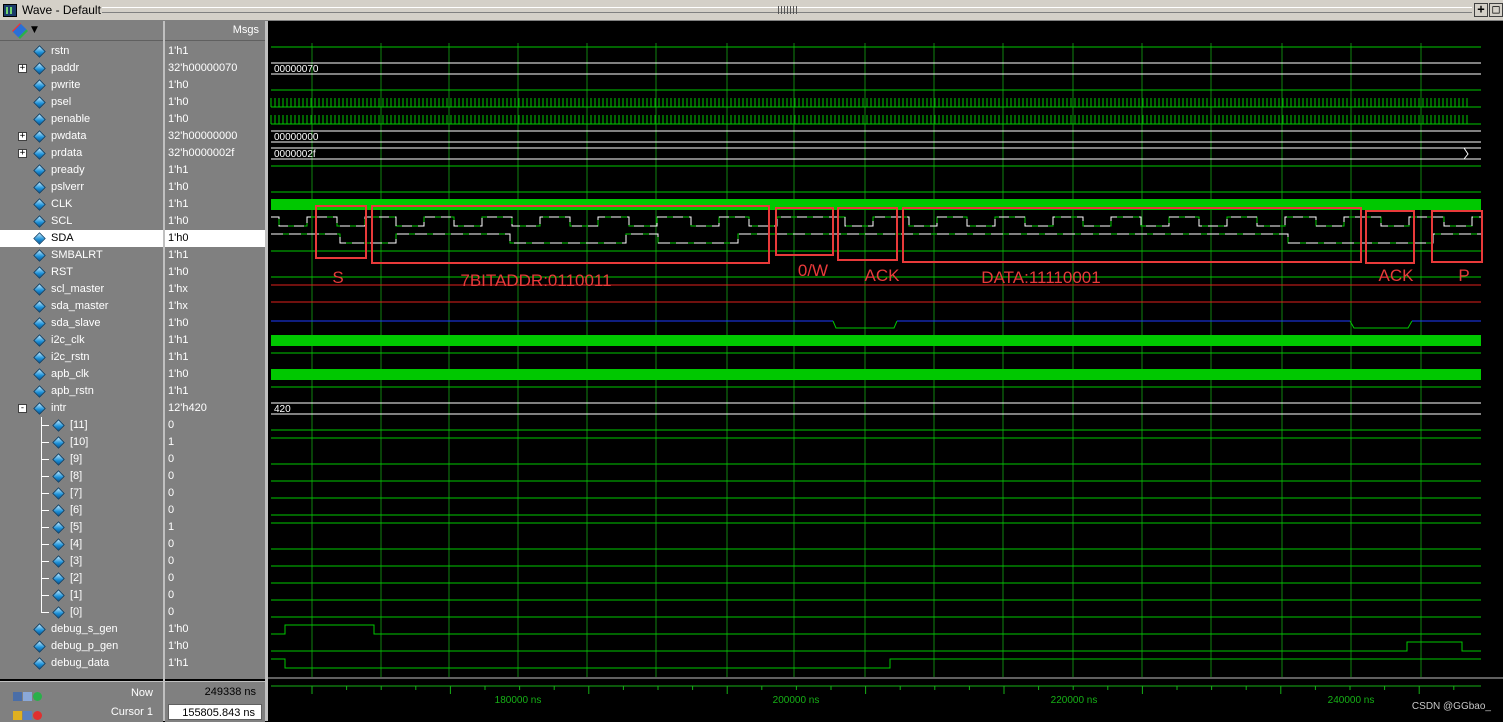 The height and width of the screenshot is (722, 1503). What do you see at coordinates (81, 255) in the screenshot?
I see `signal-row-smbalrt: SMBALRT` at bounding box center [81, 255].